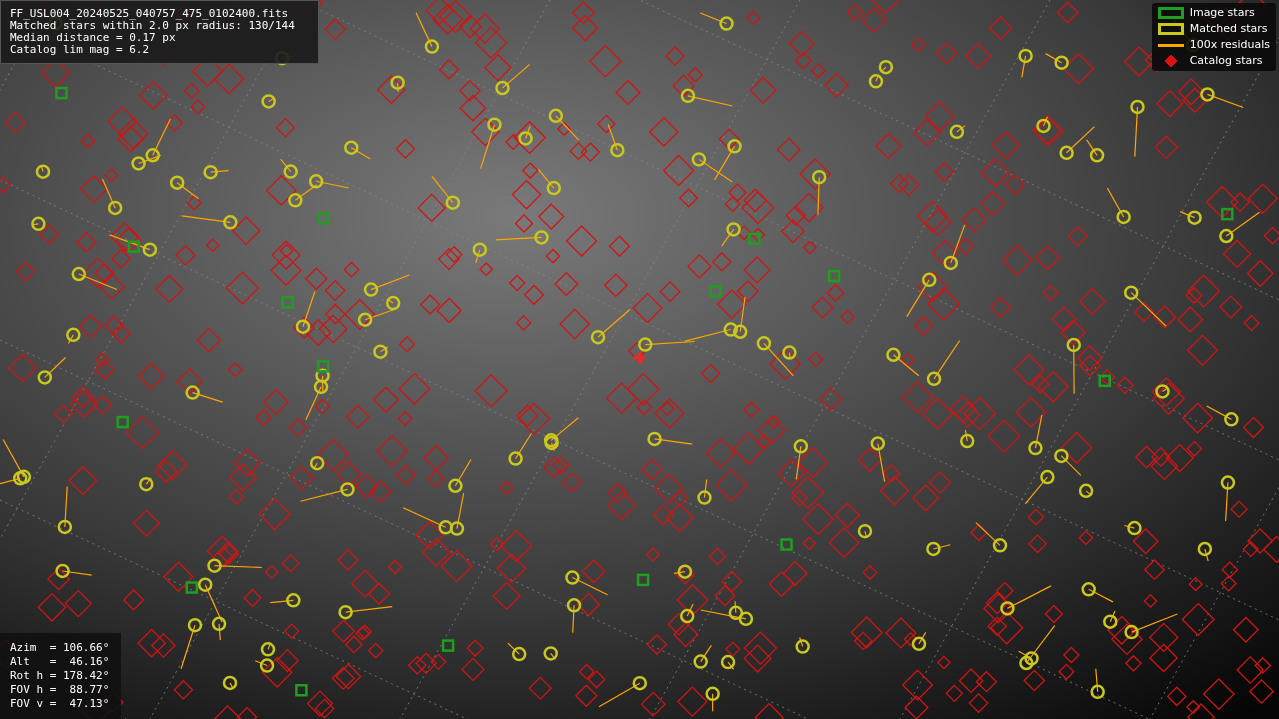 This screenshot has height=719, width=1279. Describe the element at coordinates (1226, 61) in the screenshot. I see `legend-label: Catalog stars` at that location.